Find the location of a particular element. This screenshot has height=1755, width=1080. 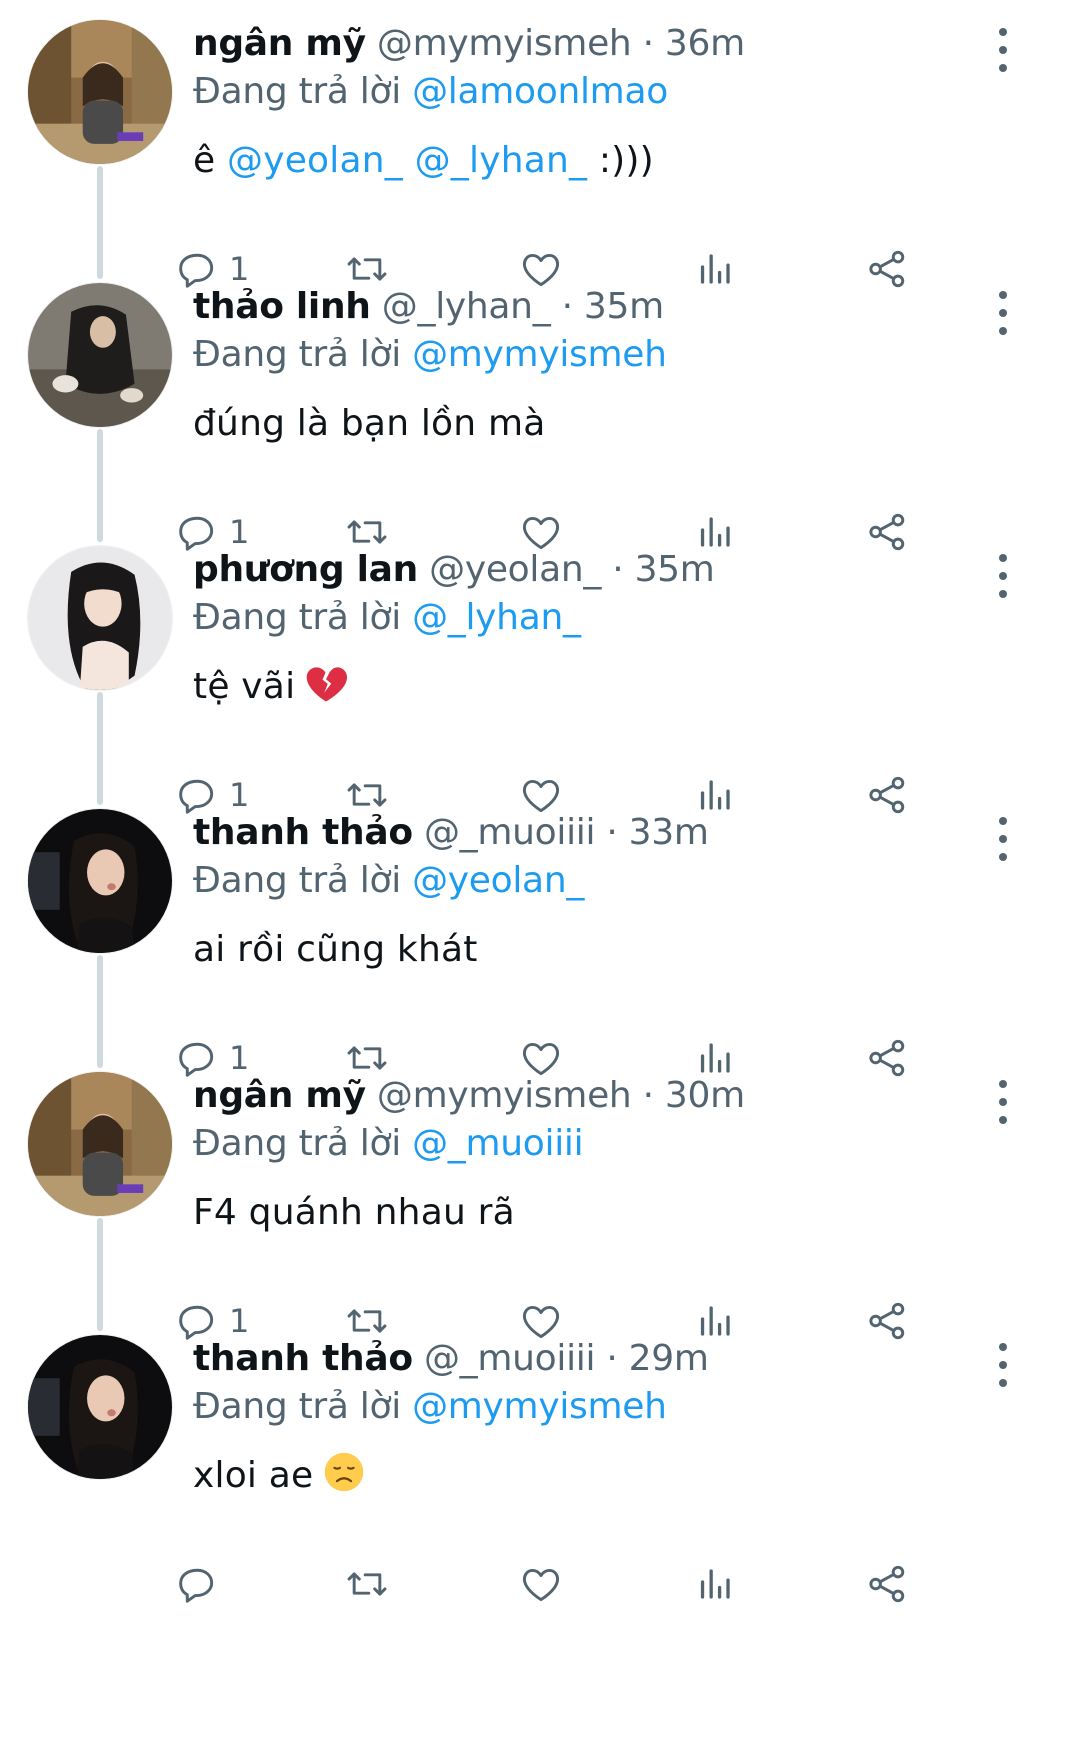

tweet-text: ai rồi cũng khát is located at coordinates (606, 950).